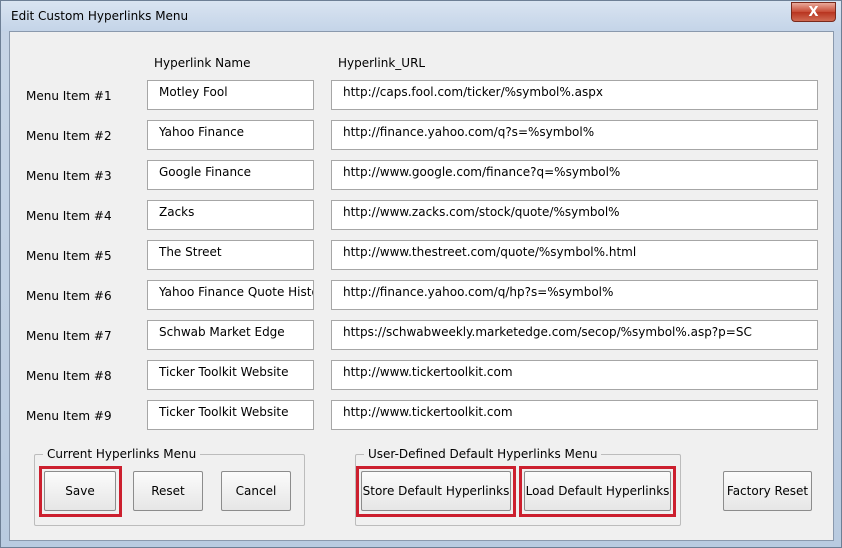 The image size is (842, 548). I want to click on hyperlink-name-field: Yahoo Finance Quote History, so click(230, 295).